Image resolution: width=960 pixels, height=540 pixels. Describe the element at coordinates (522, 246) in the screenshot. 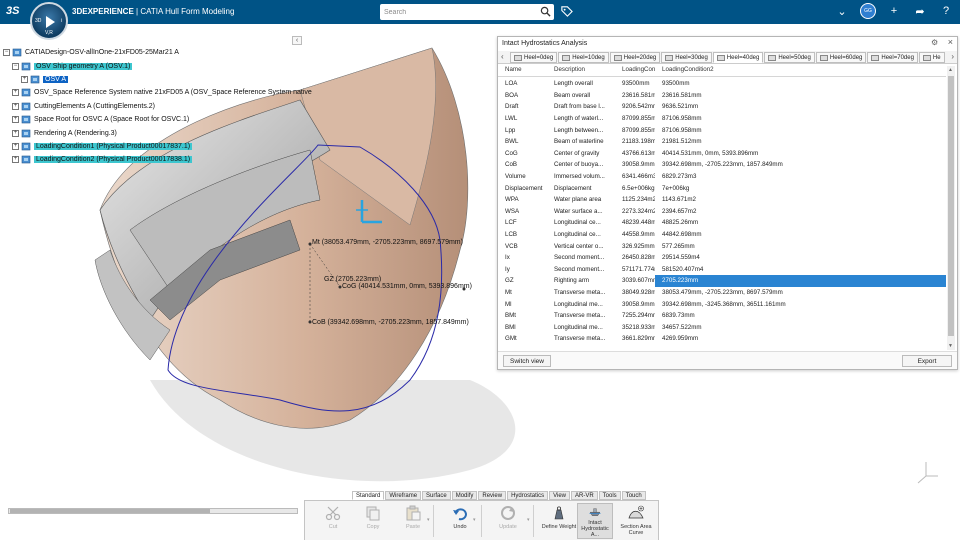

I see `cell-name: VCB` at that location.